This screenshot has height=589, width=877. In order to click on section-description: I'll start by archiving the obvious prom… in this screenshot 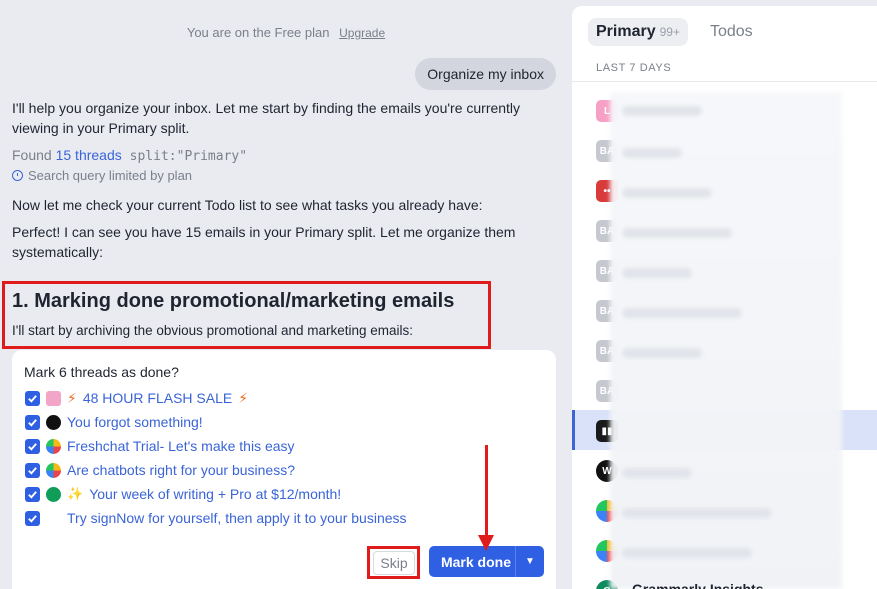, I will do `click(213, 330)`.